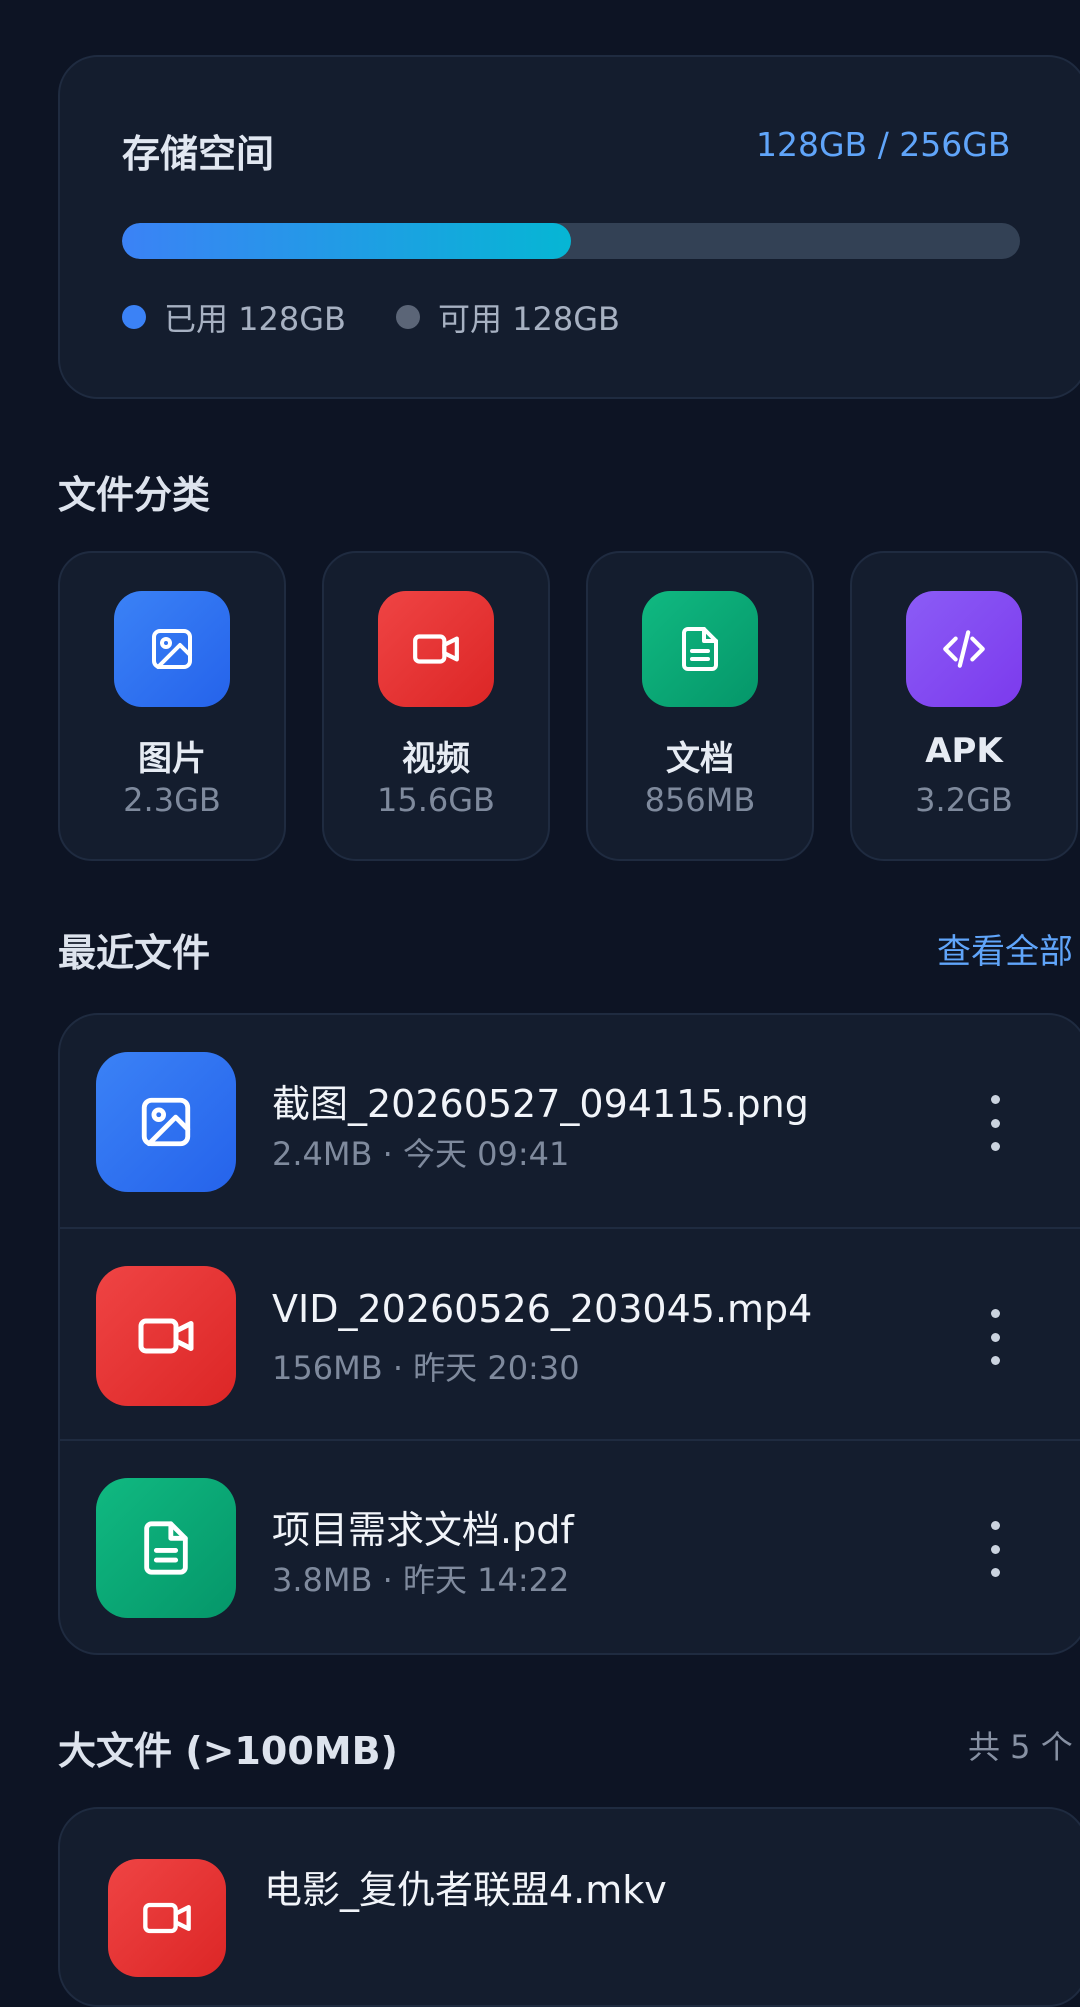 The image size is (1080, 2007). I want to click on category-documents: 文档 856MB, so click(700, 706).